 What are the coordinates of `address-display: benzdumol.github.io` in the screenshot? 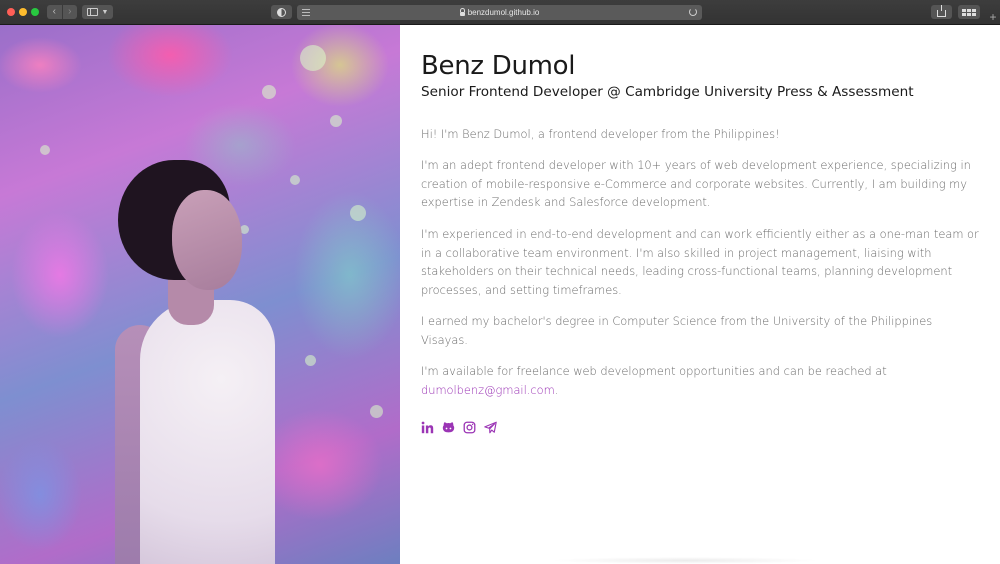 It's located at (499, 12).